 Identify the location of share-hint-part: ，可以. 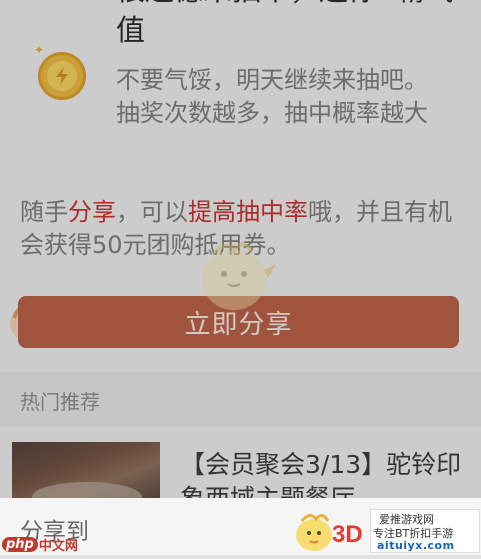
(152, 212).